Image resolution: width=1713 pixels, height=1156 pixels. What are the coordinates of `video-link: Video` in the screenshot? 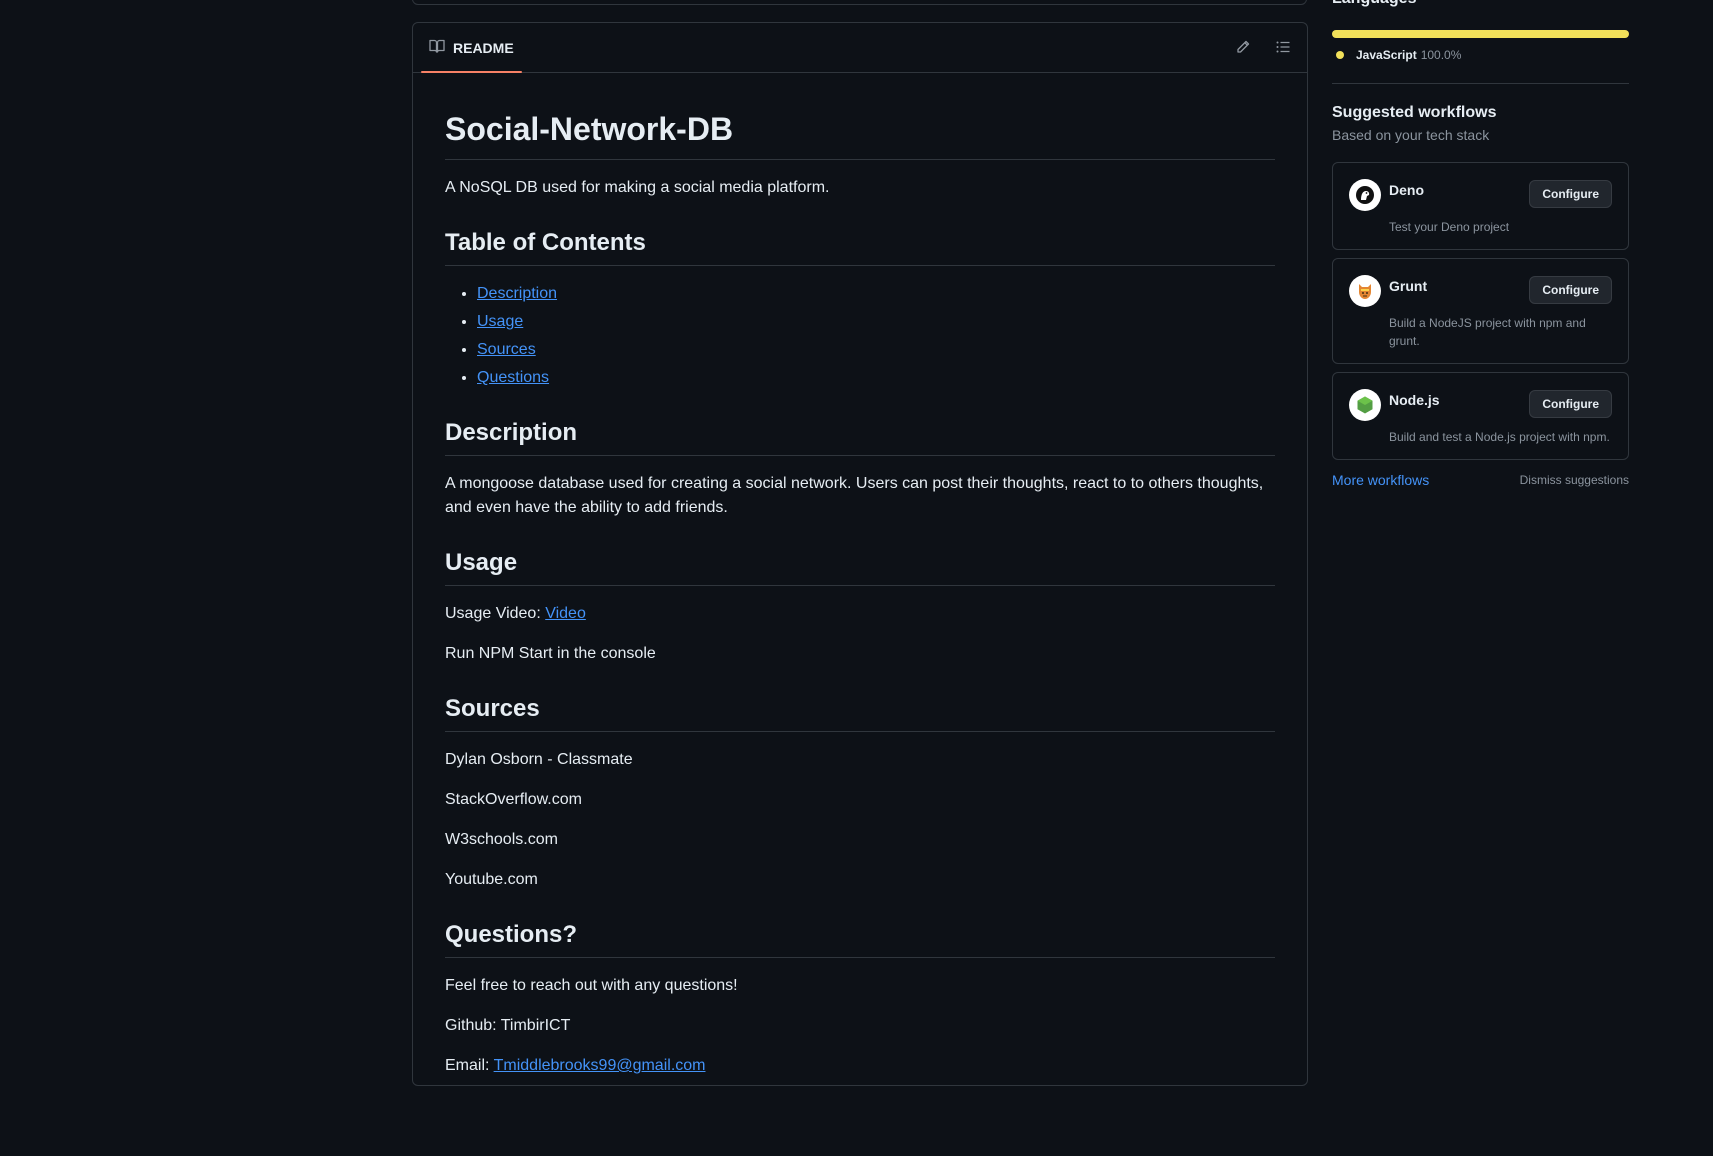 It's located at (565, 613).